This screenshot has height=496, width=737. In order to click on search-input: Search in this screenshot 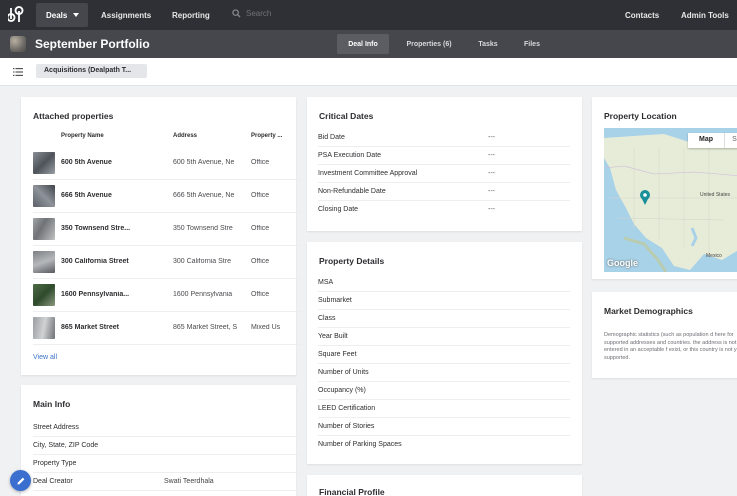, I will do `click(258, 13)`.